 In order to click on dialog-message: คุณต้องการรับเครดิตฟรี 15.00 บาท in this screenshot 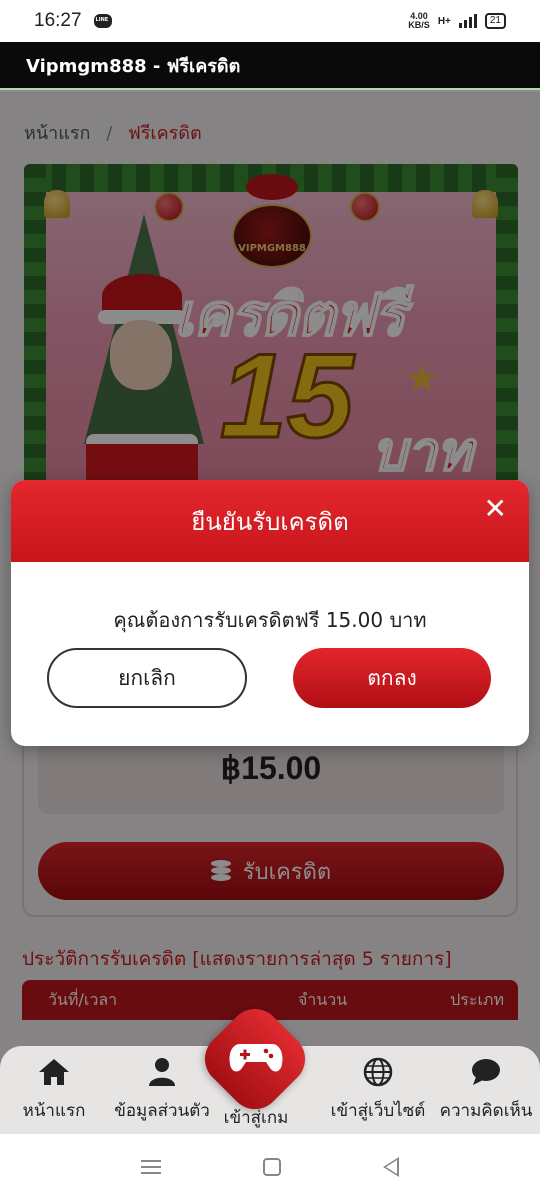, I will do `click(270, 620)`.